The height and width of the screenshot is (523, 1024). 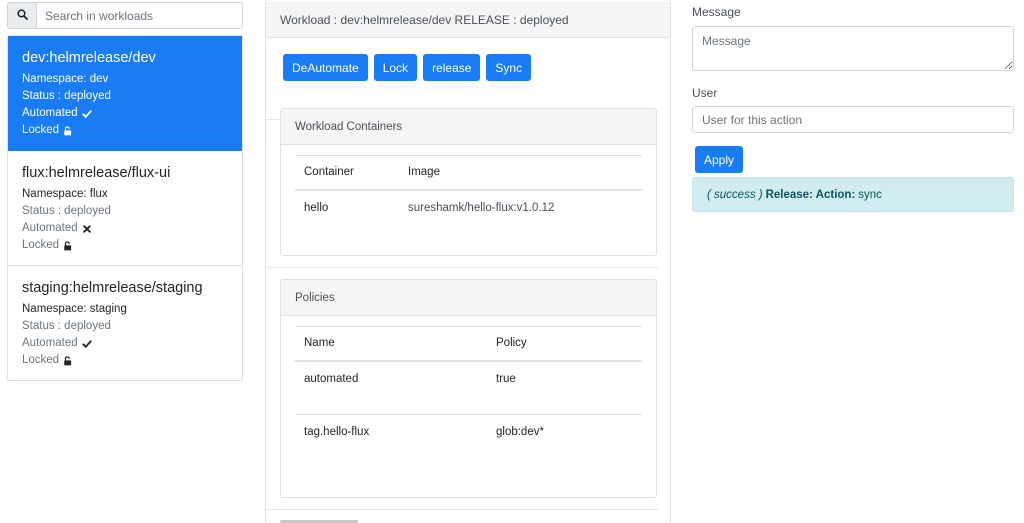 I want to click on containers-card-title: Workload Containers, so click(x=468, y=127).